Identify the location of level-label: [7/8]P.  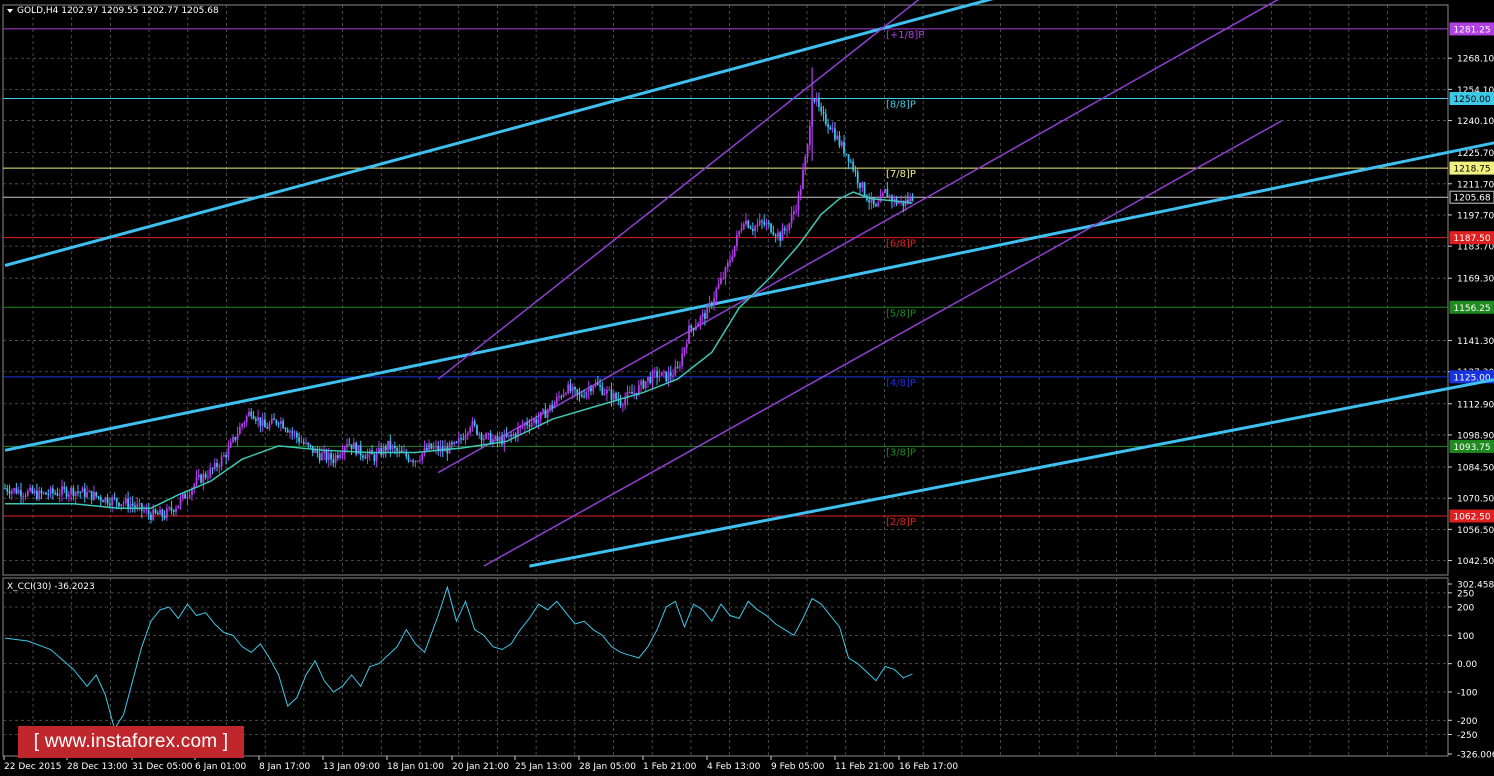
(901, 174).